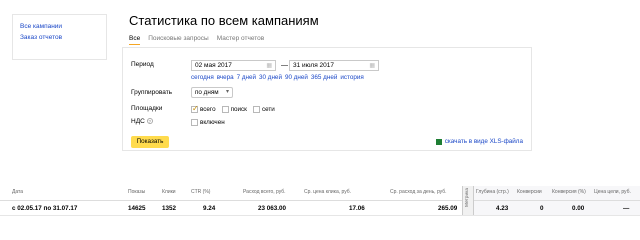 The height and width of the screenshot is (240, 640). Describe the element at coordinates (152, 92) in the screenshot. I see `group-label: Группировать` at that location.